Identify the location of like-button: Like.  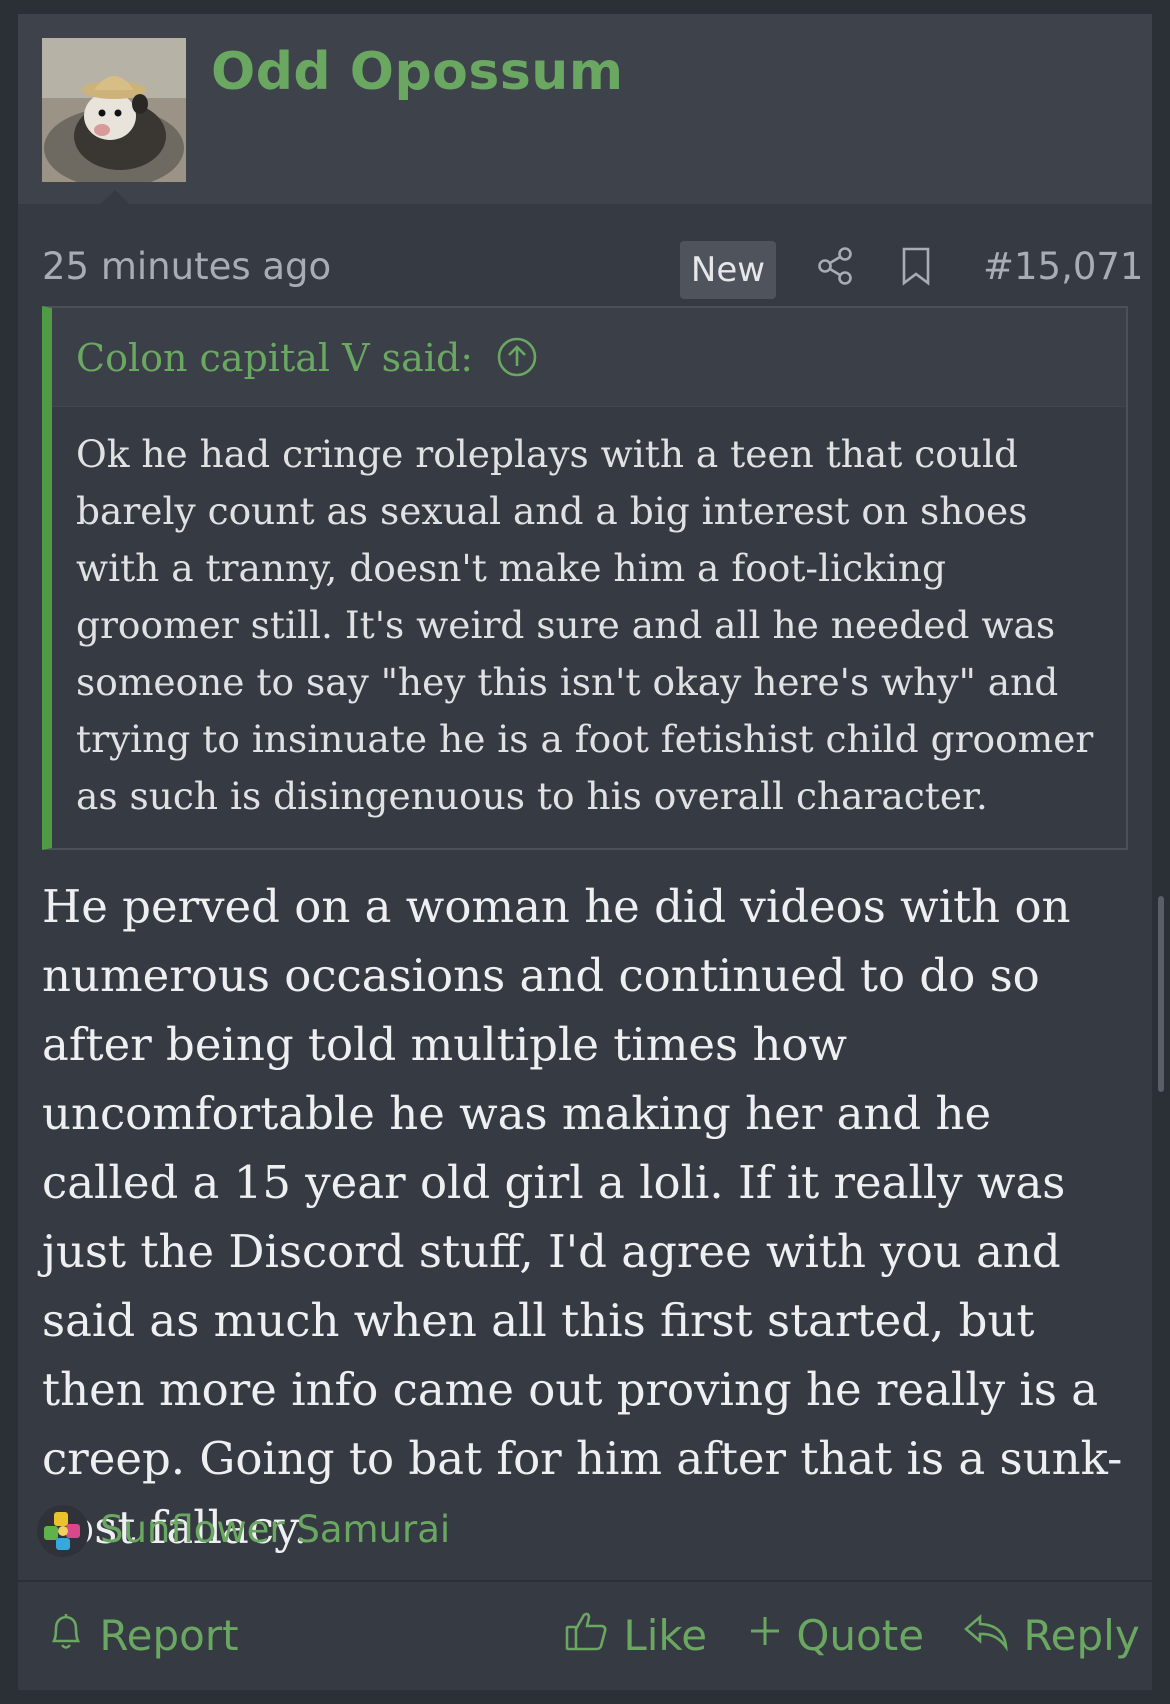
(635, 1636).